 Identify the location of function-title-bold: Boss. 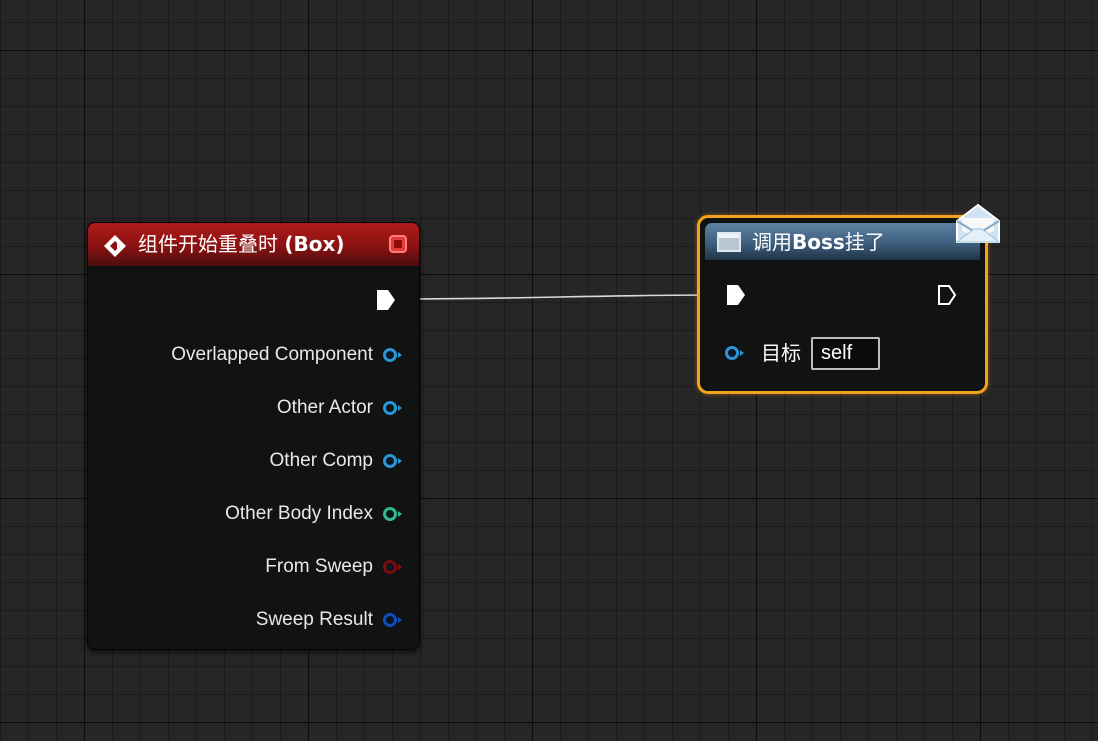
(818, 242).